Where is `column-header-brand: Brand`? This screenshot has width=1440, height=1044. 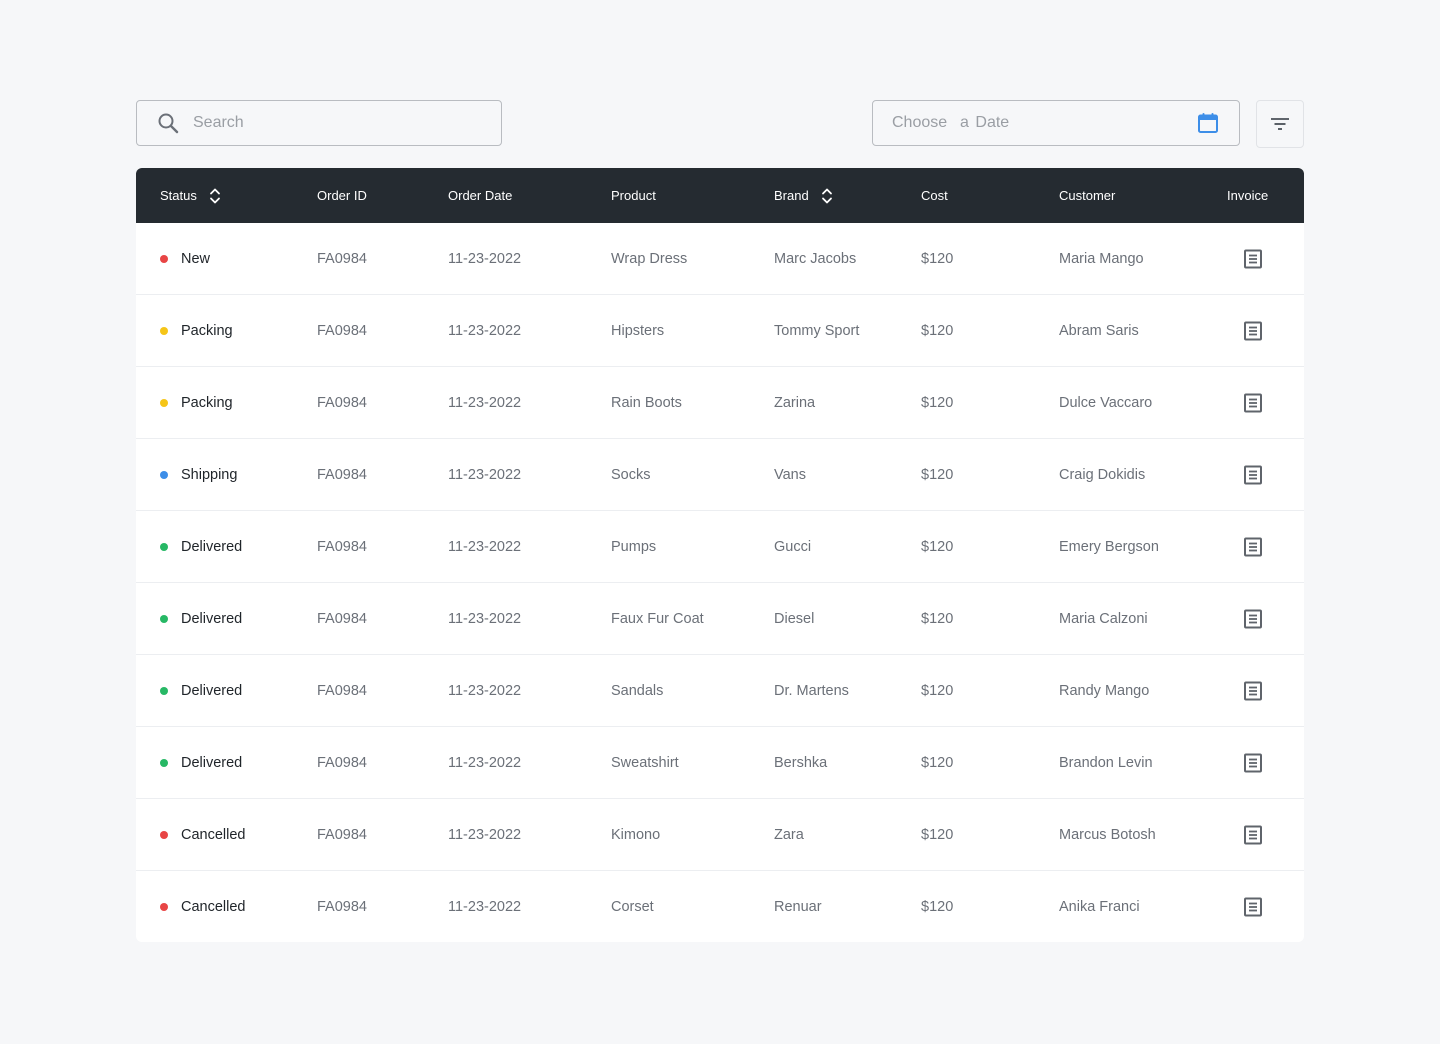
column-header-brand: Brand is located at coordinates (803, 195).